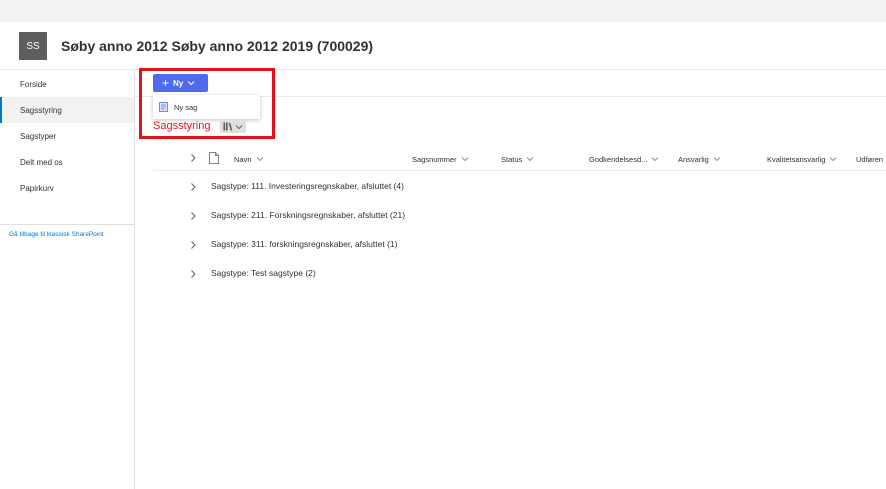  I want to click on nav-item-papirkurv: Papirkurv, so click(67, 188).